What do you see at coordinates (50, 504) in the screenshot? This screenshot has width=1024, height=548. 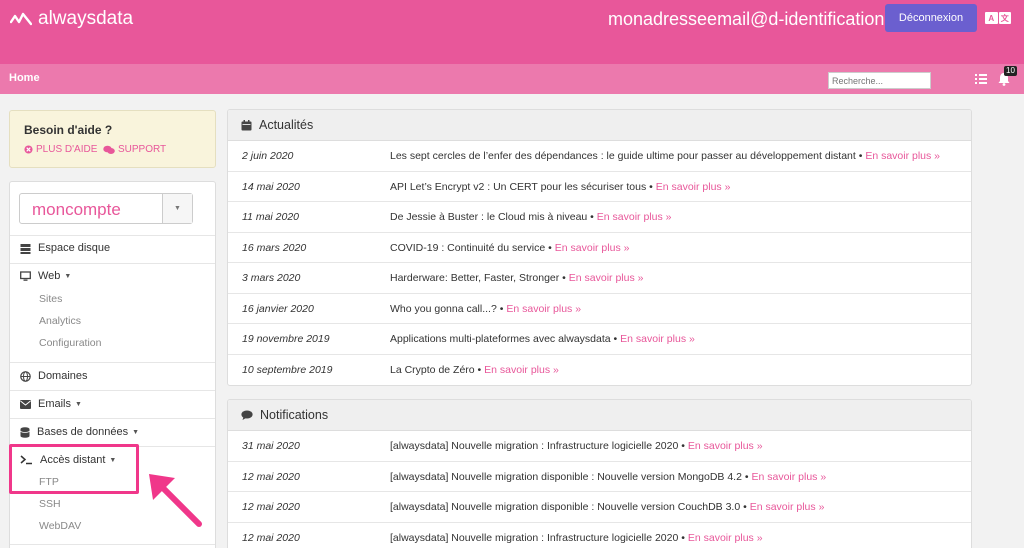 I see `sidebar-subitem-ssh: SSH` at bounding box center [50, 504].